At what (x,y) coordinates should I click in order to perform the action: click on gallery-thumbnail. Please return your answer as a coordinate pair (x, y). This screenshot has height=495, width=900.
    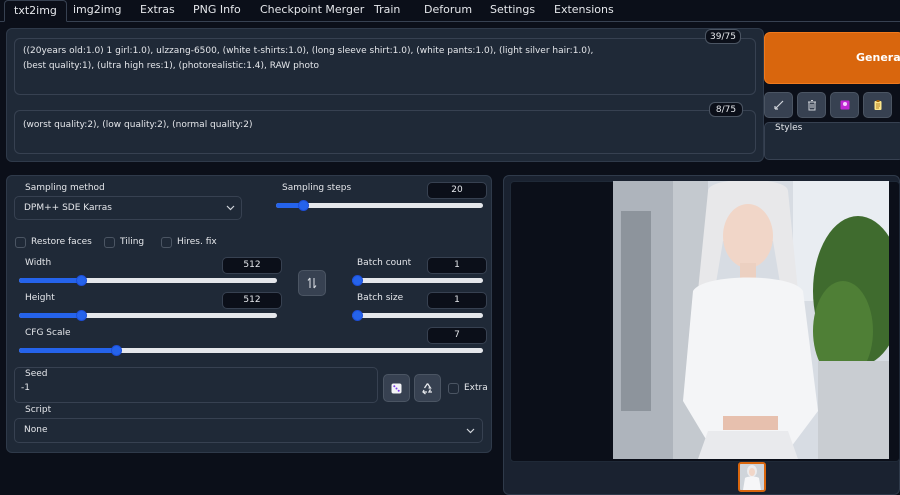
    Looking at the image, I should click on (752, 477).